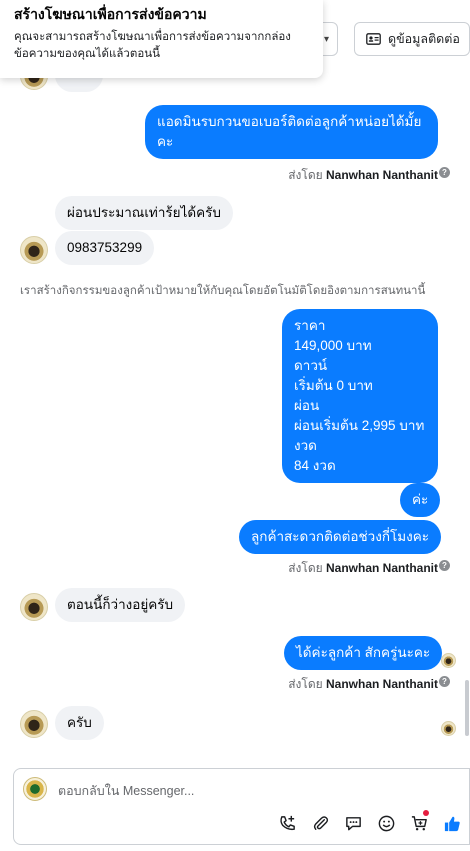 The image size is (470, 851). Describe the element at coordinates (144, 213) in the screenshot. I see `message-bubble-in: ผ่อนประมาณเท่าร้ยได้ครับ` at that location.